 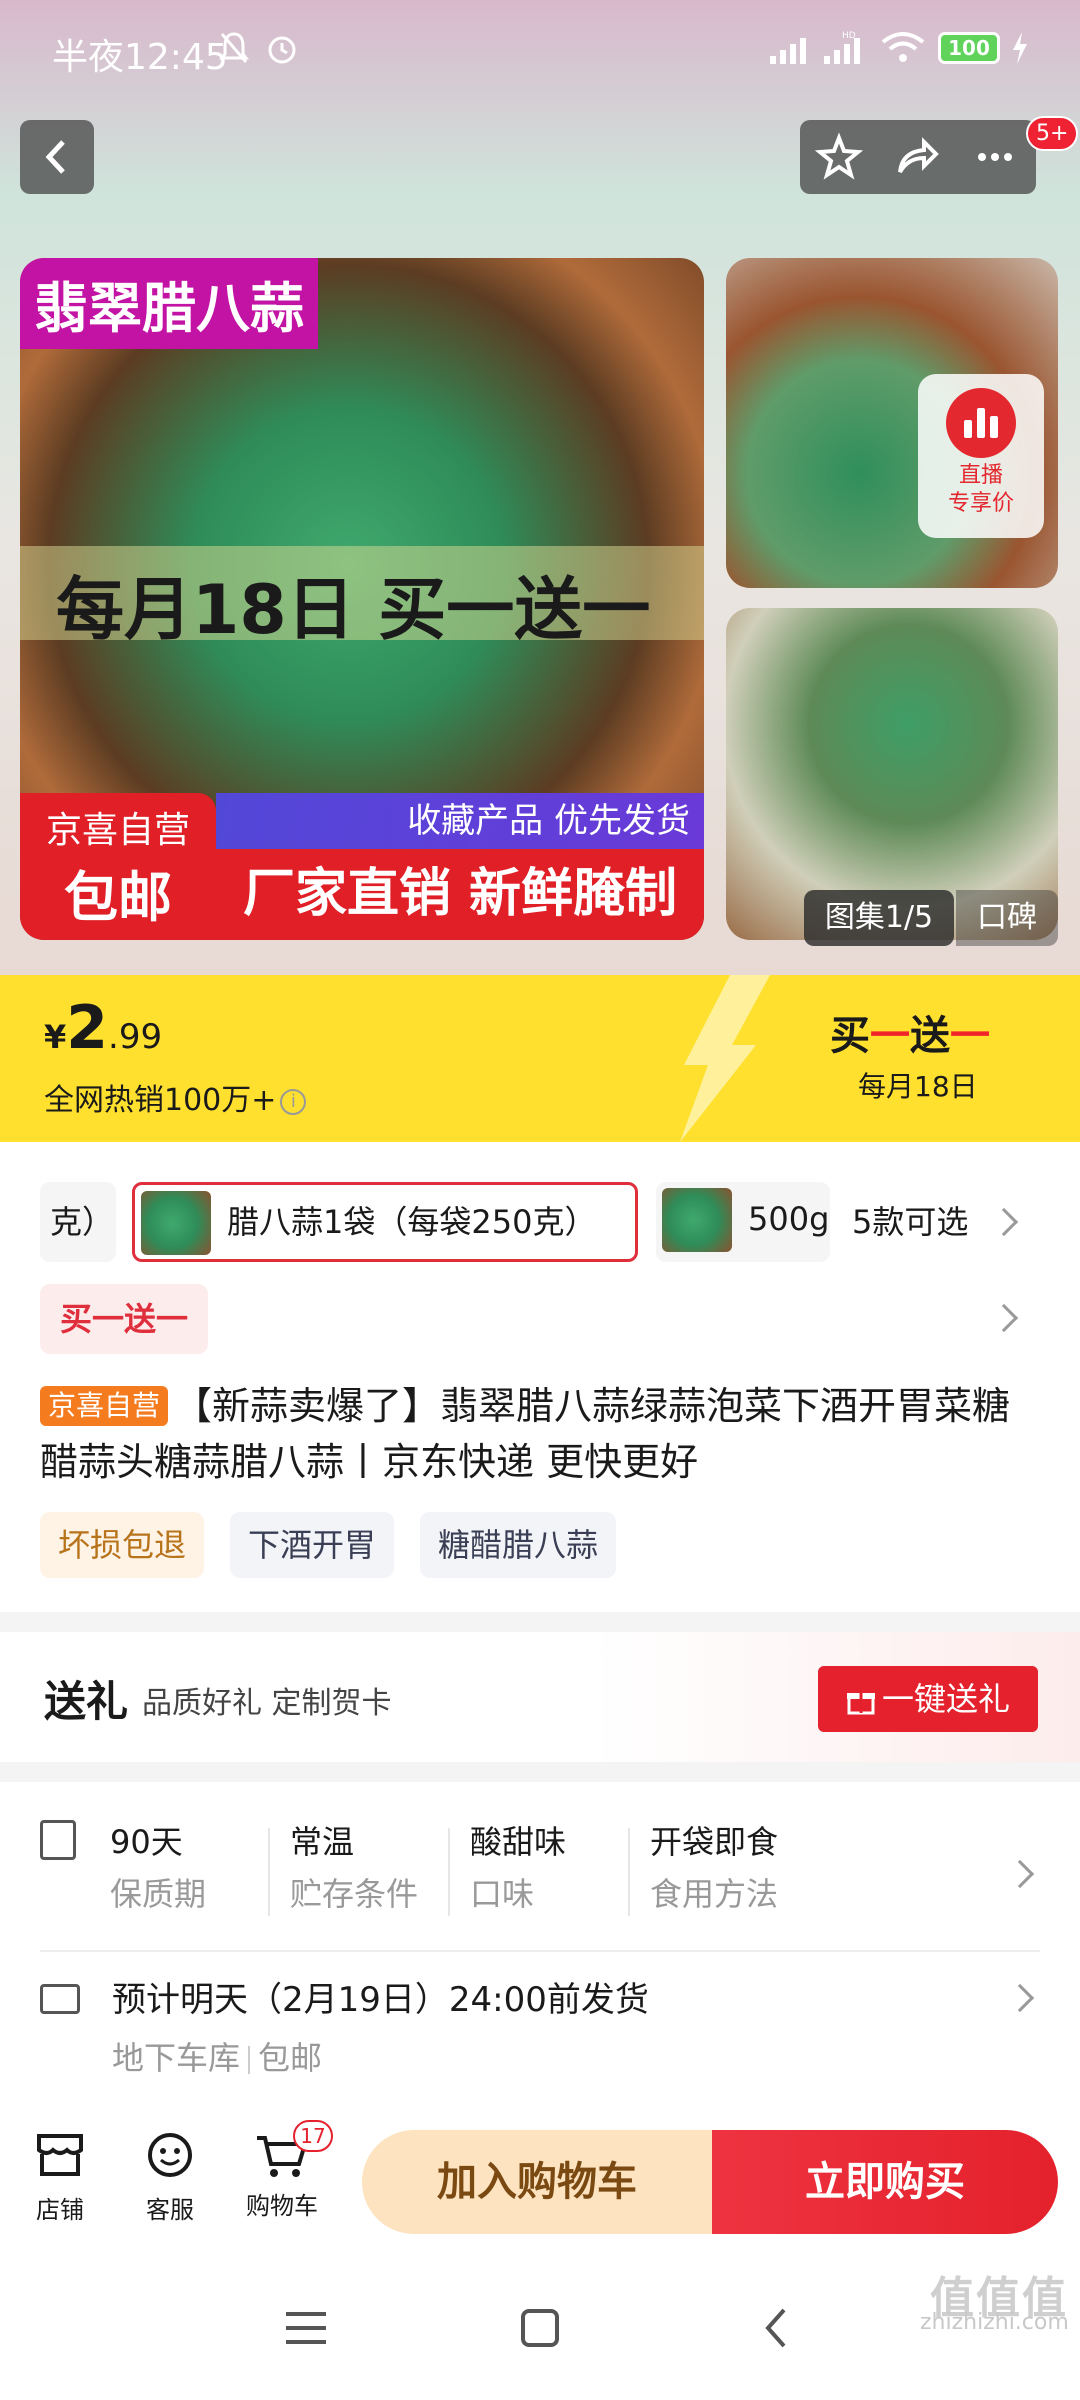 I want to click on self-run-label: 京喜自营, so click(x=117, y=830).